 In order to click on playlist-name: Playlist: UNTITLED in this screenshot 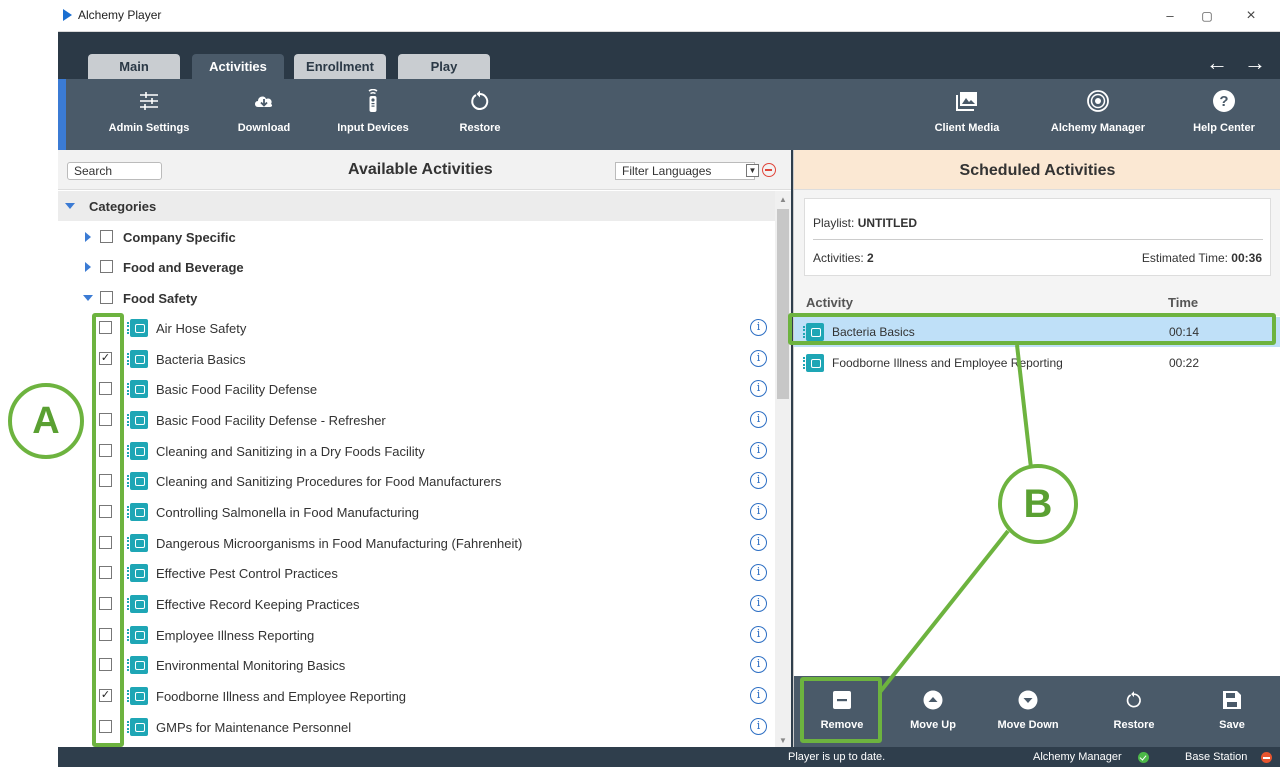, I will do `click(865, 223)`.